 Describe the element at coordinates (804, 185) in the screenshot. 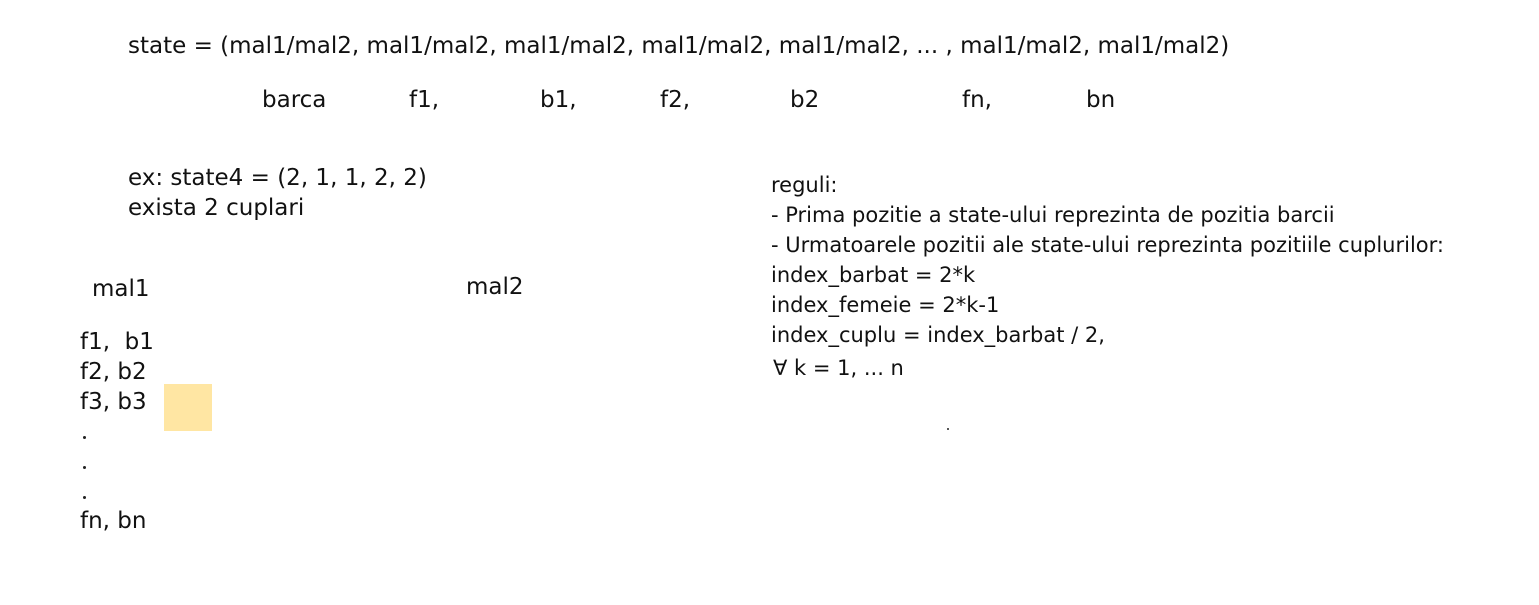

I see `rules-title: reguli:` at that location.